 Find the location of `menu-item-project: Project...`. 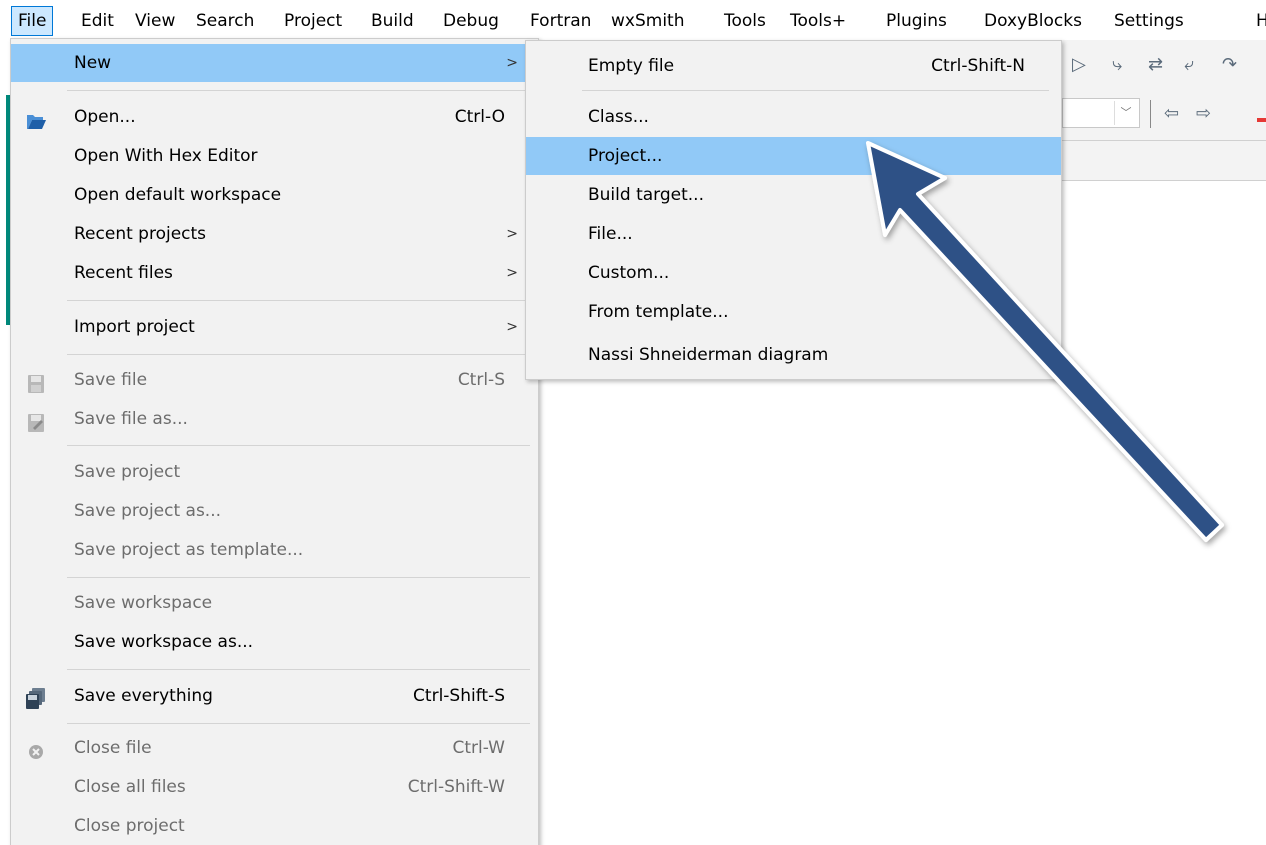

menu-item-project: Project... is located at coordinates (793, 156).